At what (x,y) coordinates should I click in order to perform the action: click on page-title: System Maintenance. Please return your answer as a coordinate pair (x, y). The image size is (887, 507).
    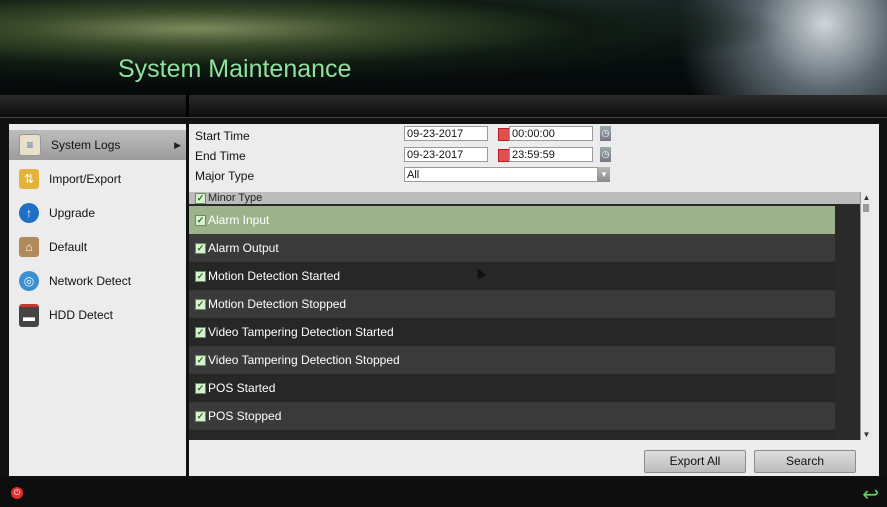
    Looking at the image, I should click on (235, 69).